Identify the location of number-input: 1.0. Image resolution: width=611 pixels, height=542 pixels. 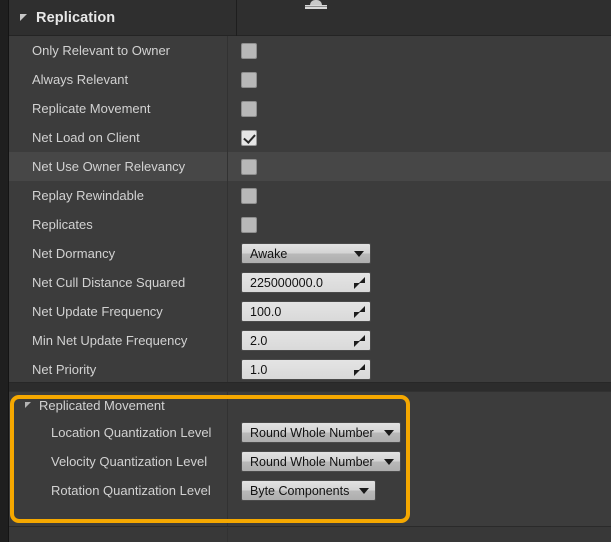
(306, 369).